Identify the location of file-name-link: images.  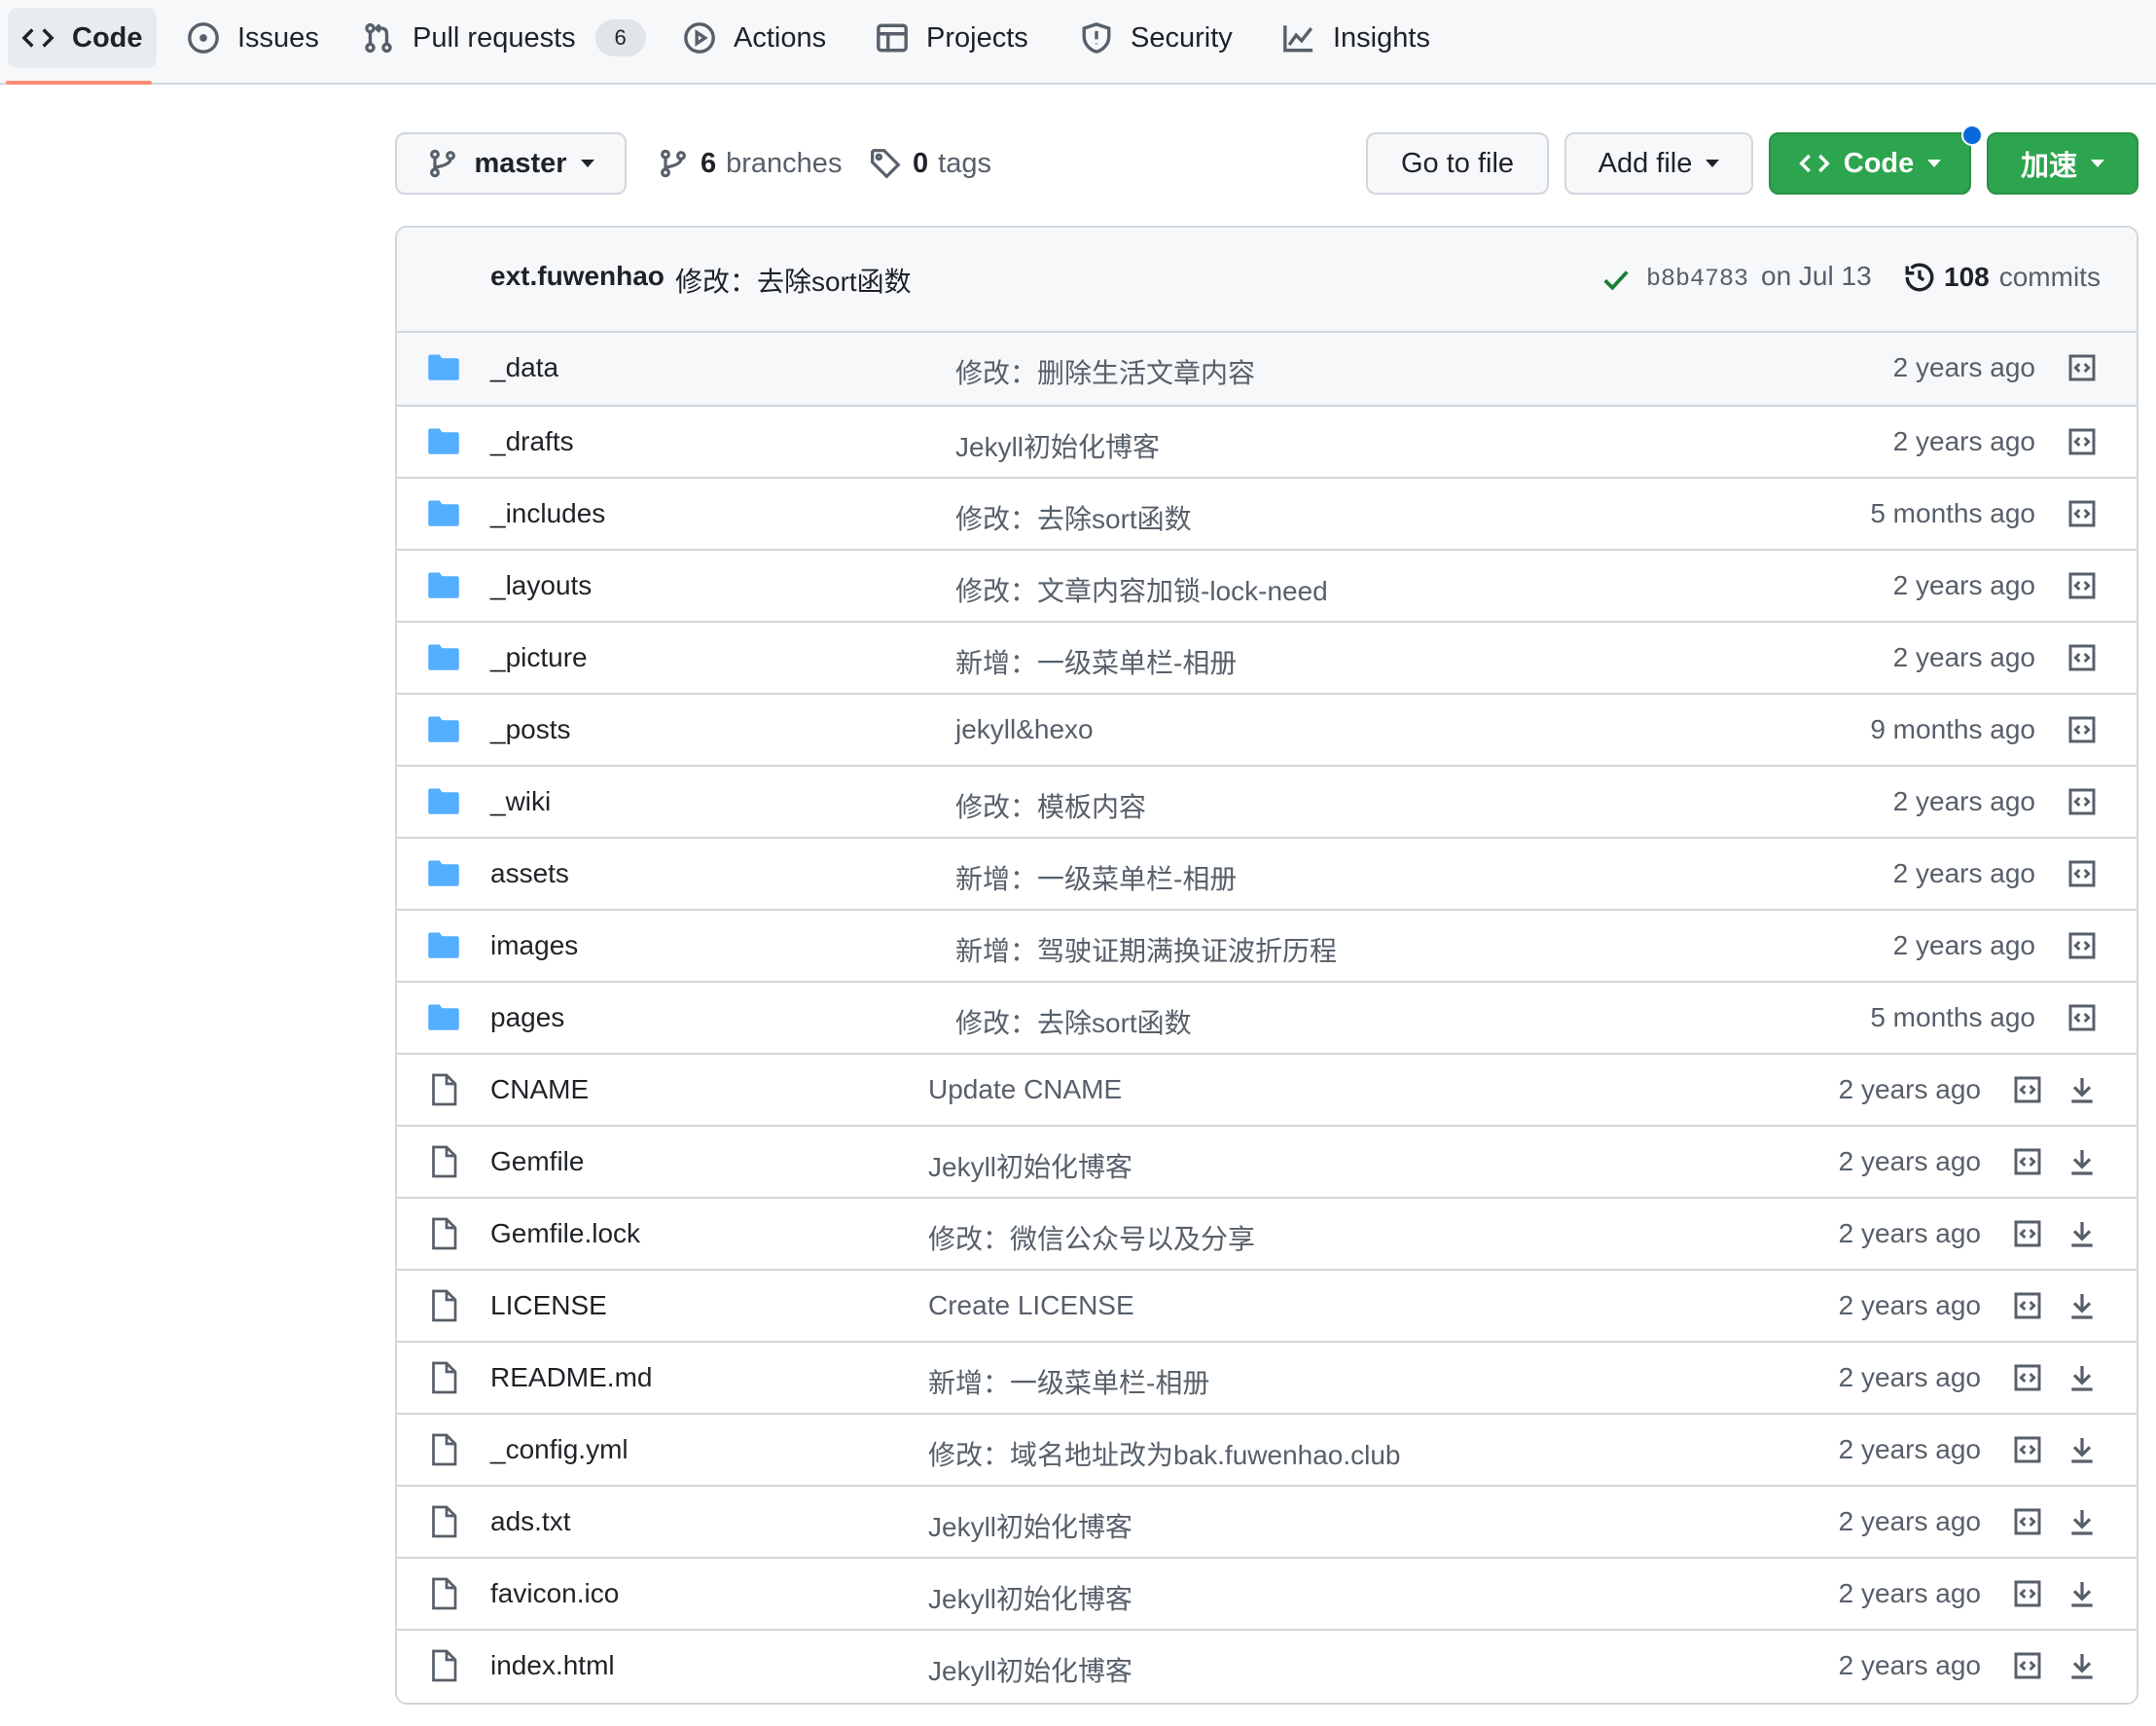
(534, 945).